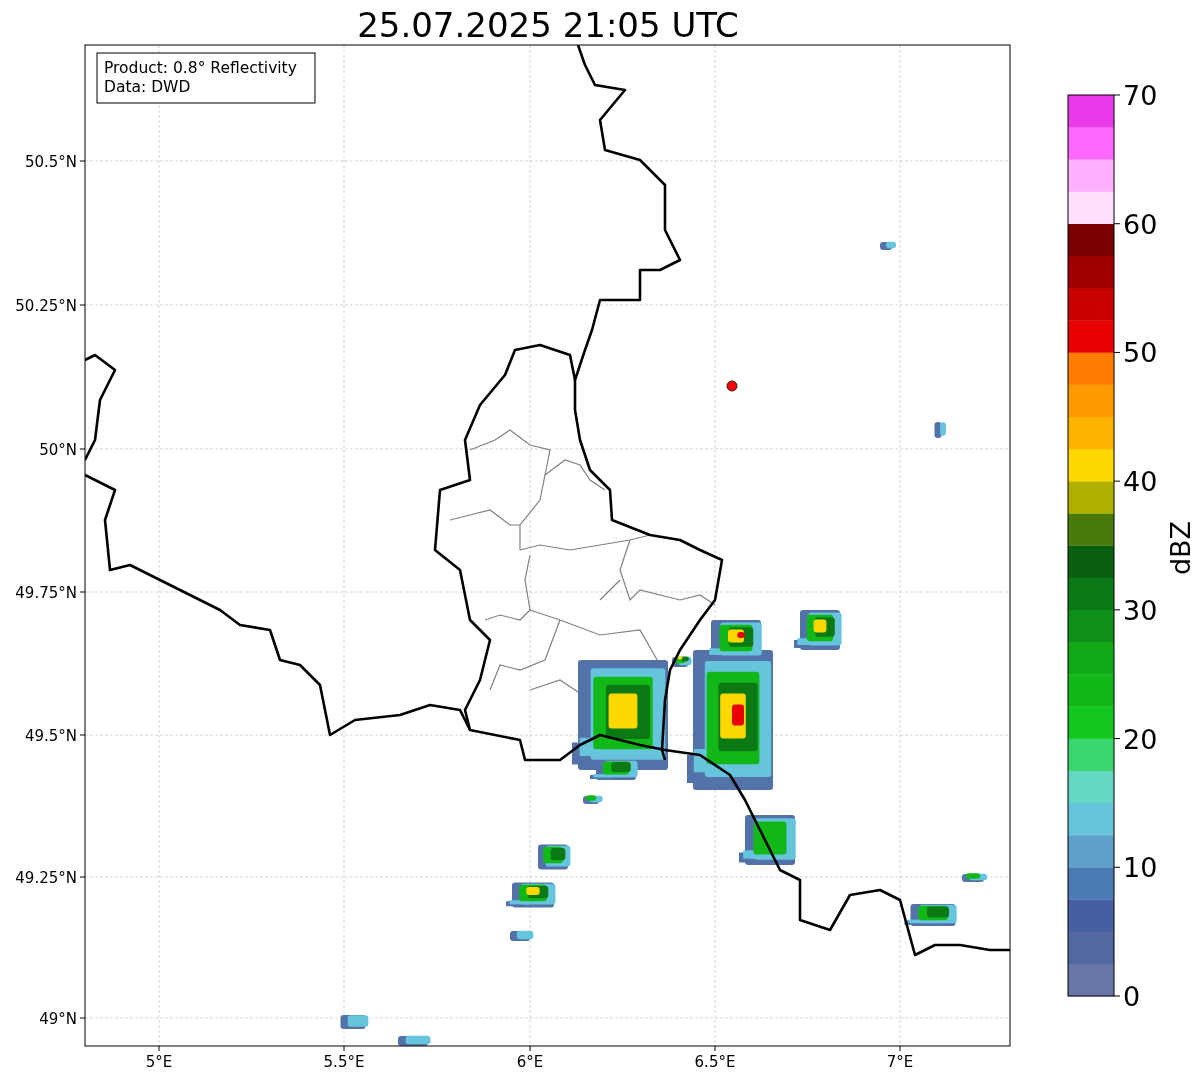 Image resolution: width=1202 pixels, height=1081 pixels. Describe the element at coordinates (200, 68) in the screenshot. I see `info-text: Product: 0.8° Reflectivity` at that location.